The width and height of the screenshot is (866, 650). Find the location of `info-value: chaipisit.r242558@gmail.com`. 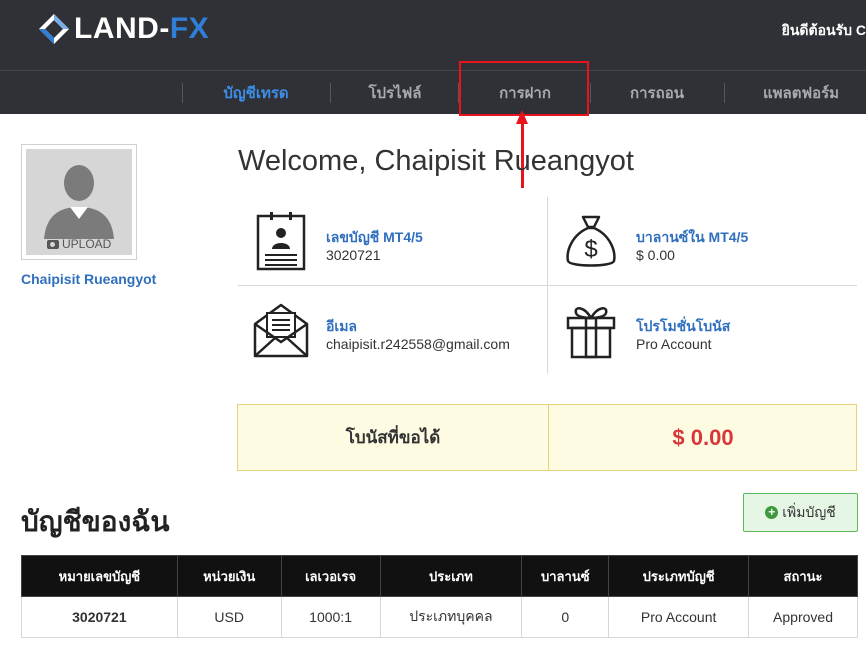

info-value: chaipisit.r242558@gmail.com is located at coordinates (418, 344).